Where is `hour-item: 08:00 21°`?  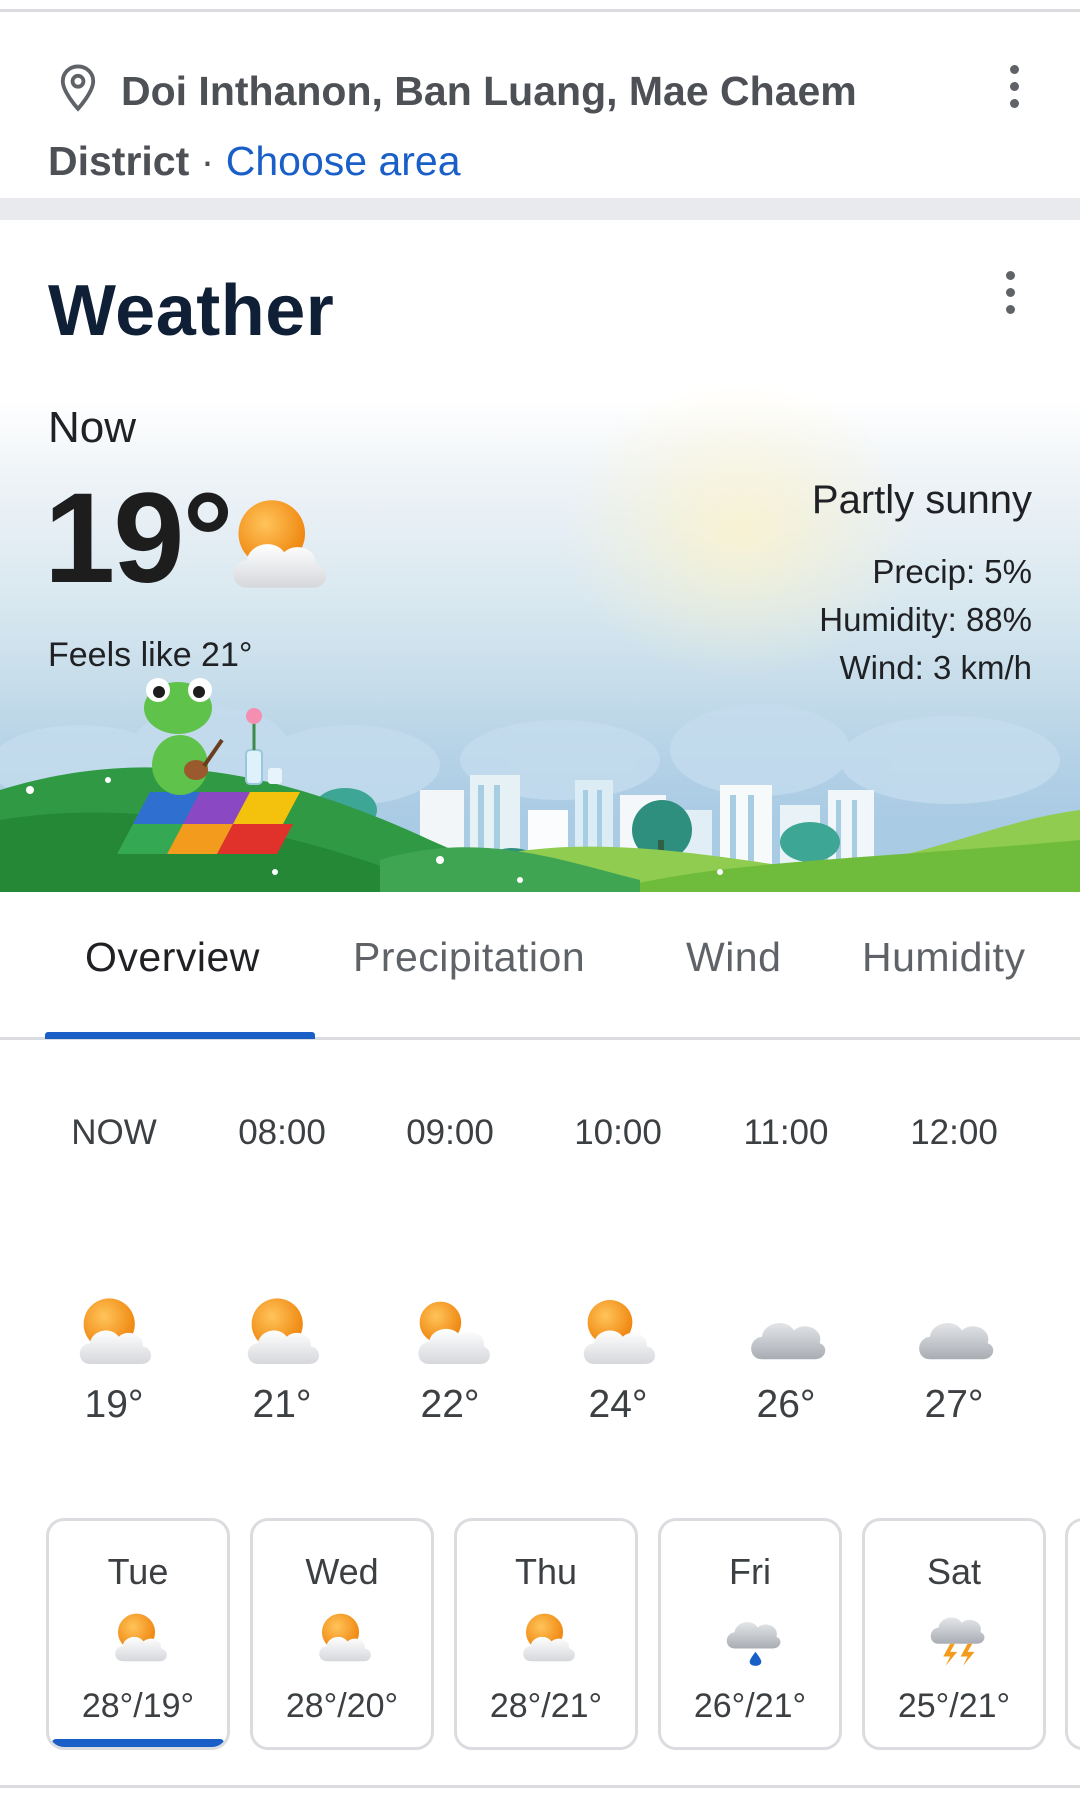 hour-item: 08:00 21° is located at coordinates (282, 1240).